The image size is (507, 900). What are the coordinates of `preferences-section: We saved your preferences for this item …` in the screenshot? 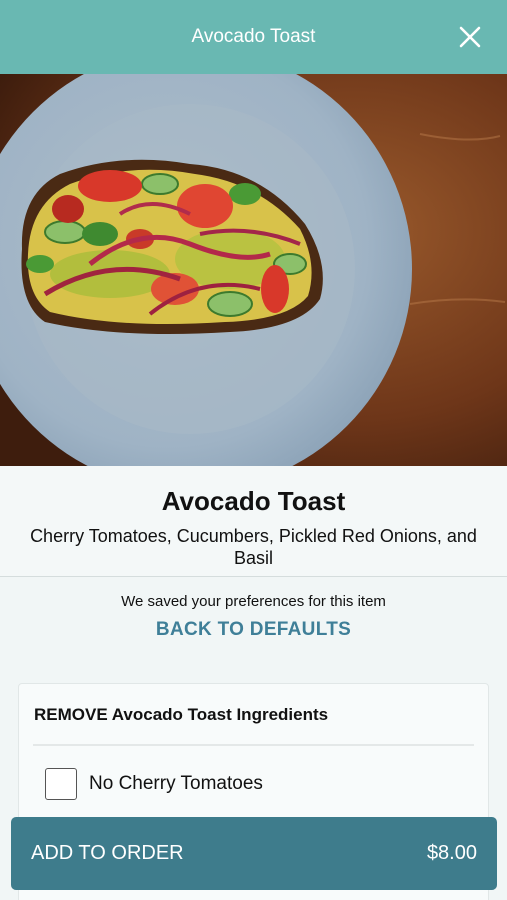 It's located at (253, 609).